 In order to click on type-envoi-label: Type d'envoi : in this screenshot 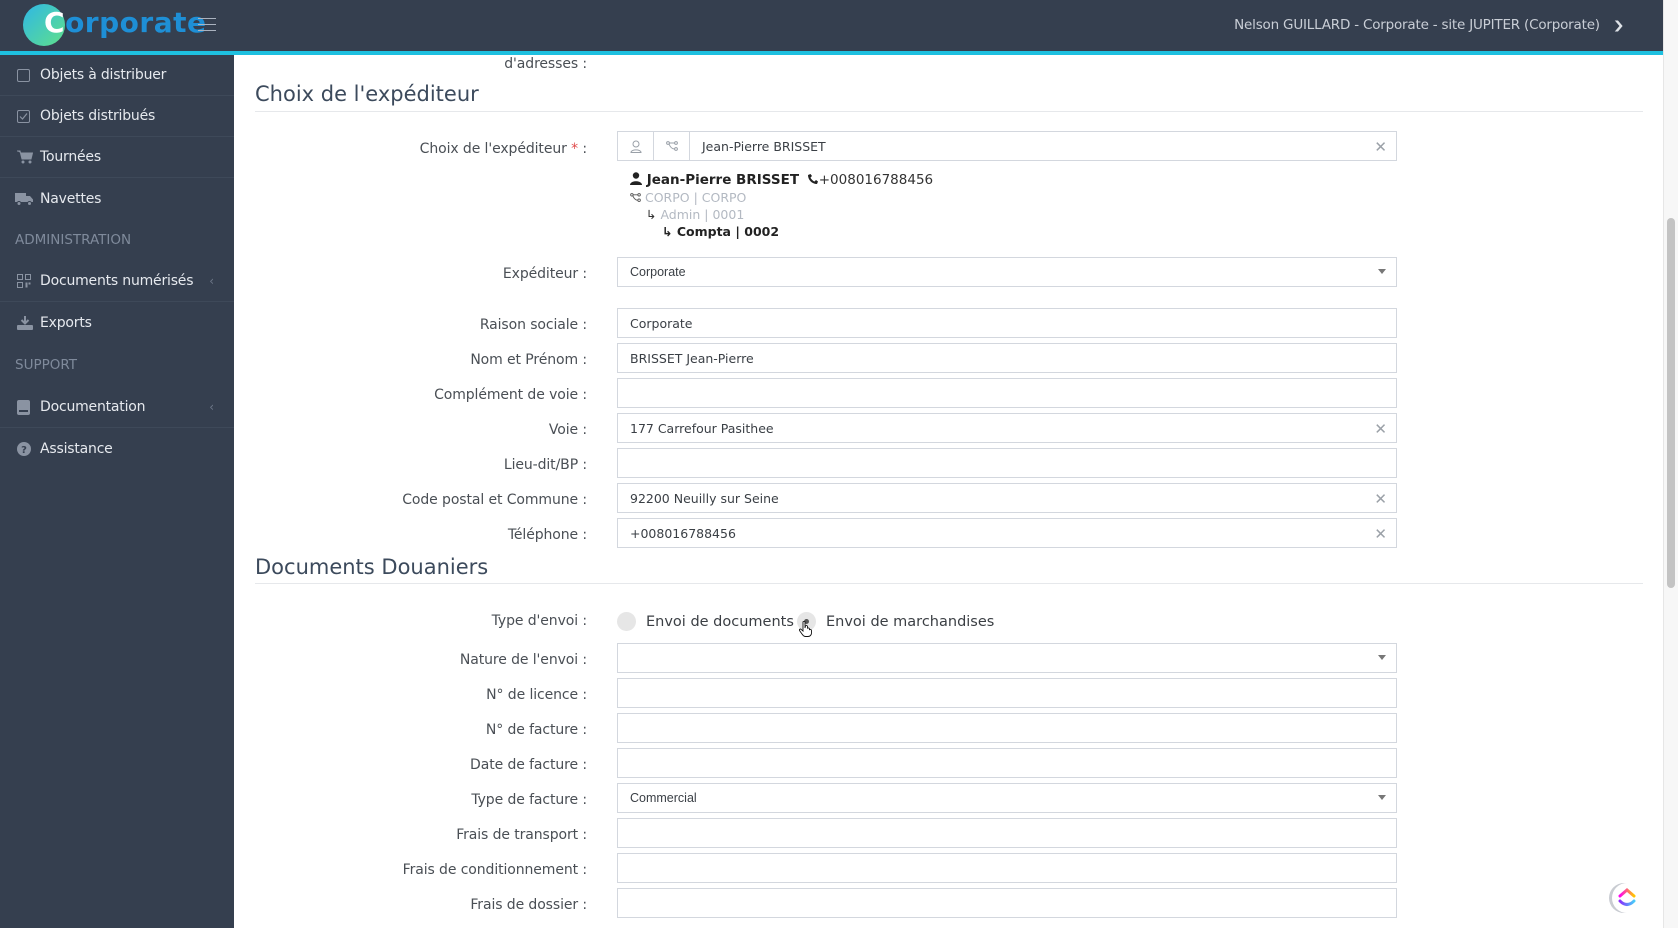, I will do `click(539, 621)`.